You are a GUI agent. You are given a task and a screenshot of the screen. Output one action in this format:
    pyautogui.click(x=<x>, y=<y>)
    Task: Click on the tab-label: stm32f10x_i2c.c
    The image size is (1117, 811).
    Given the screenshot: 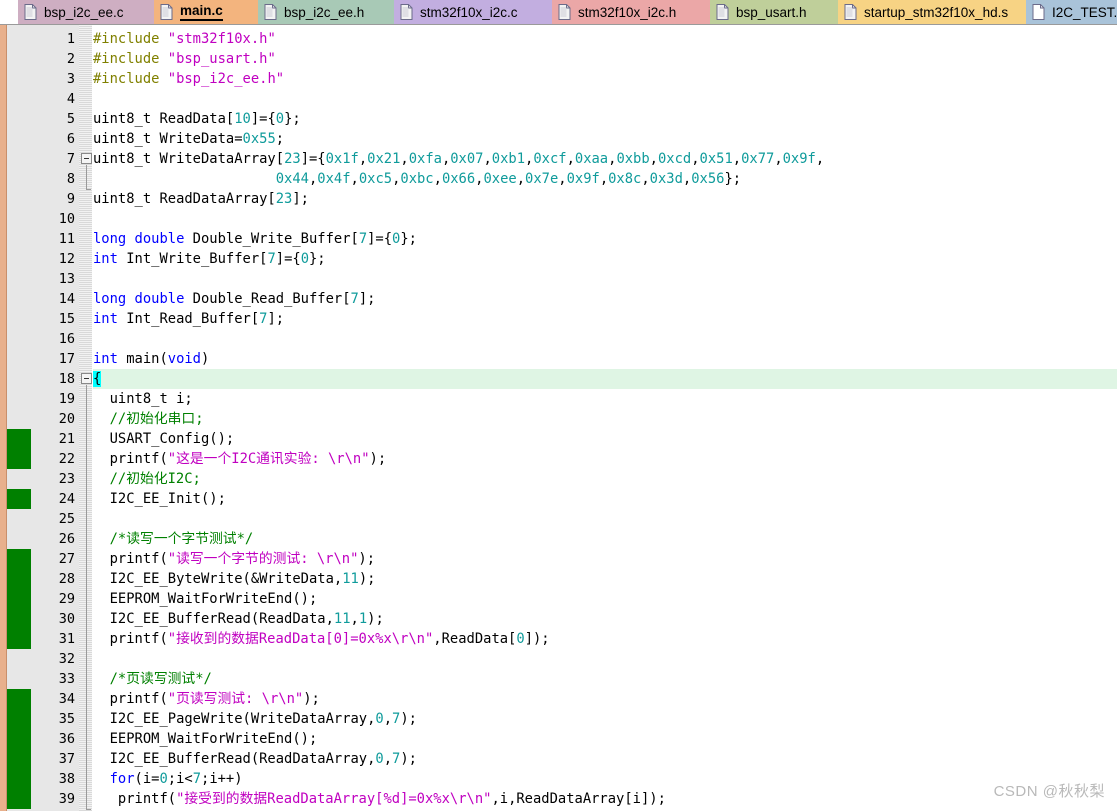 What is the action you would take?
    pyautogui.click(x=469, y=12)
    